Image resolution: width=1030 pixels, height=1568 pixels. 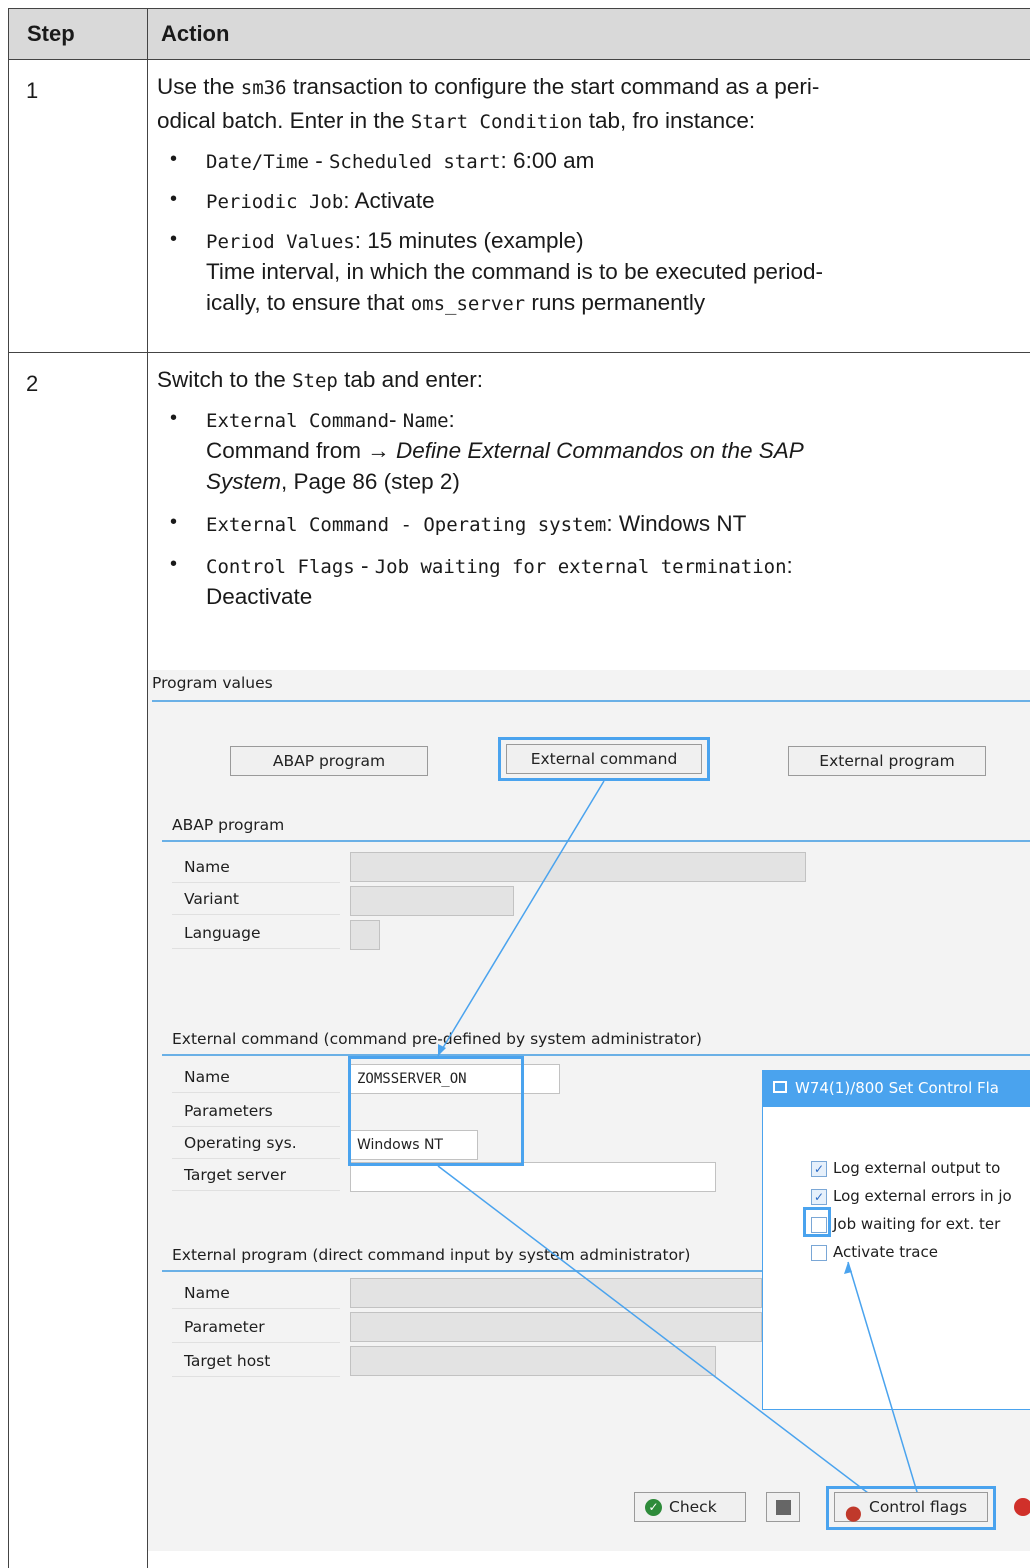 I want to click on text-segment: Define External Commandos on the SAP, so click(x=600, y=450).